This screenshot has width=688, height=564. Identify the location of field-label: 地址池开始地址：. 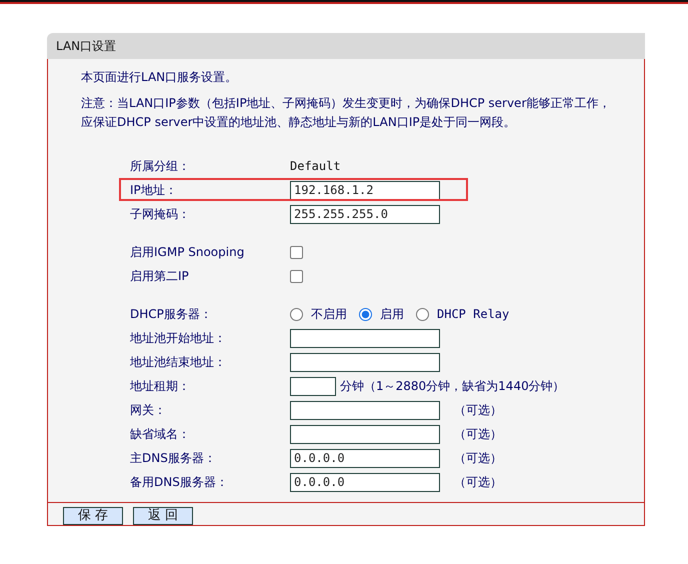
(178, 338).